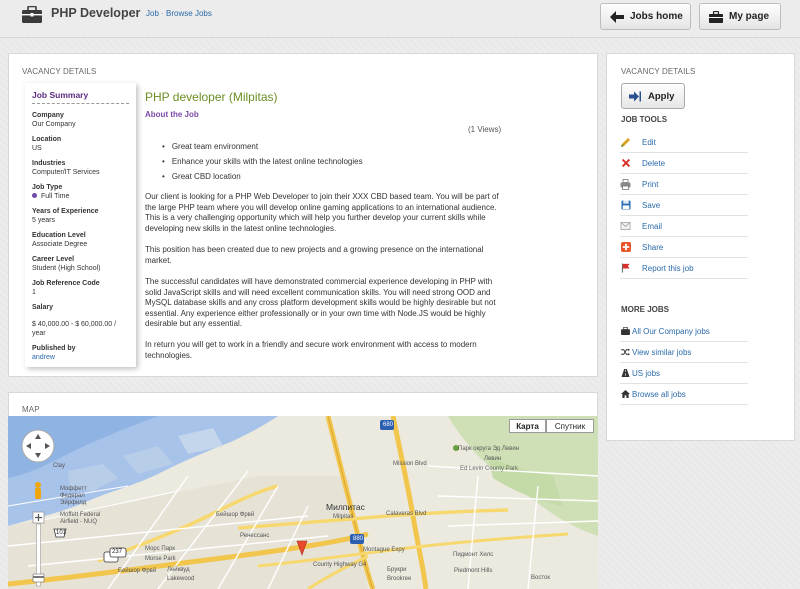  What do you see at coordinates (644, 119) in the screenshot?
I see `job-tools-title: JOB TOOLS` at bounding box center [644, 119].